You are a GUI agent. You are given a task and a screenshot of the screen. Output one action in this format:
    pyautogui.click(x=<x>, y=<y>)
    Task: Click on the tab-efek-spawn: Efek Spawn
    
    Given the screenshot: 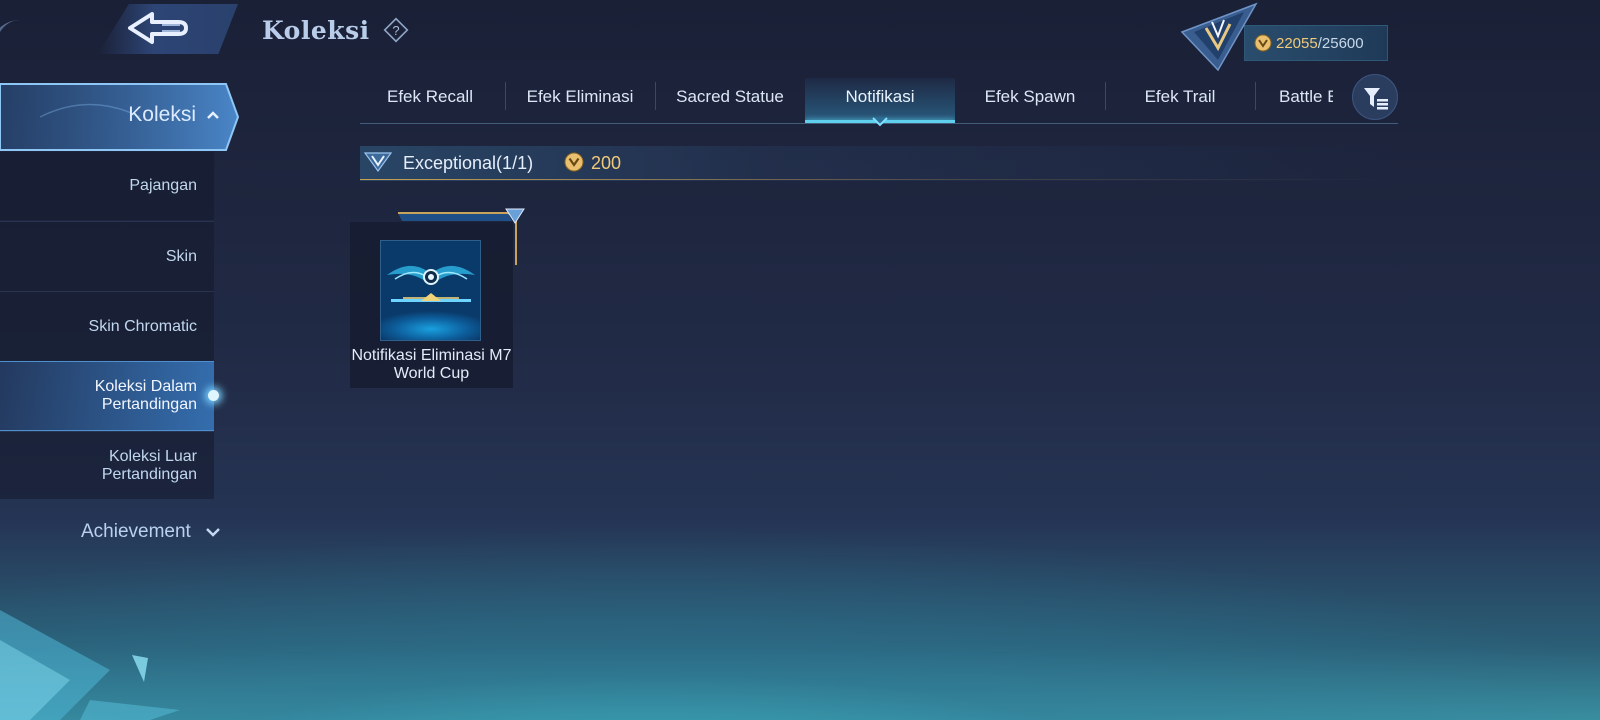 What is the action you would take?
    pyautogui.click(x=1030, y=100)
    